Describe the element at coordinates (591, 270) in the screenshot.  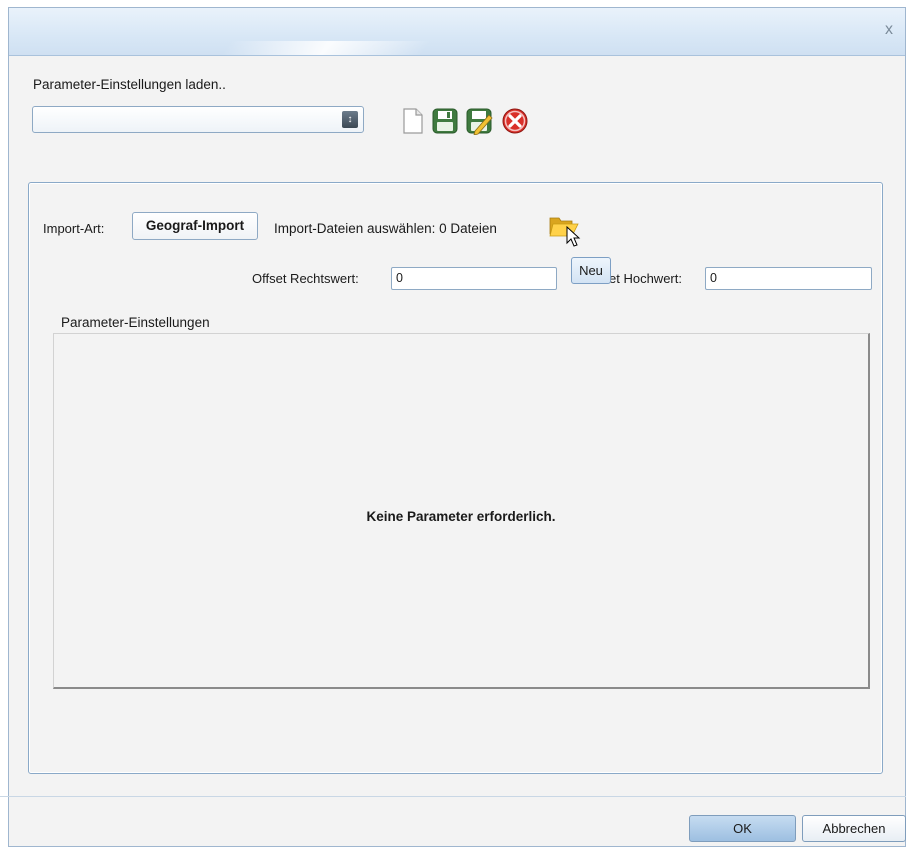
I see `tooltip: Neu` at that location.